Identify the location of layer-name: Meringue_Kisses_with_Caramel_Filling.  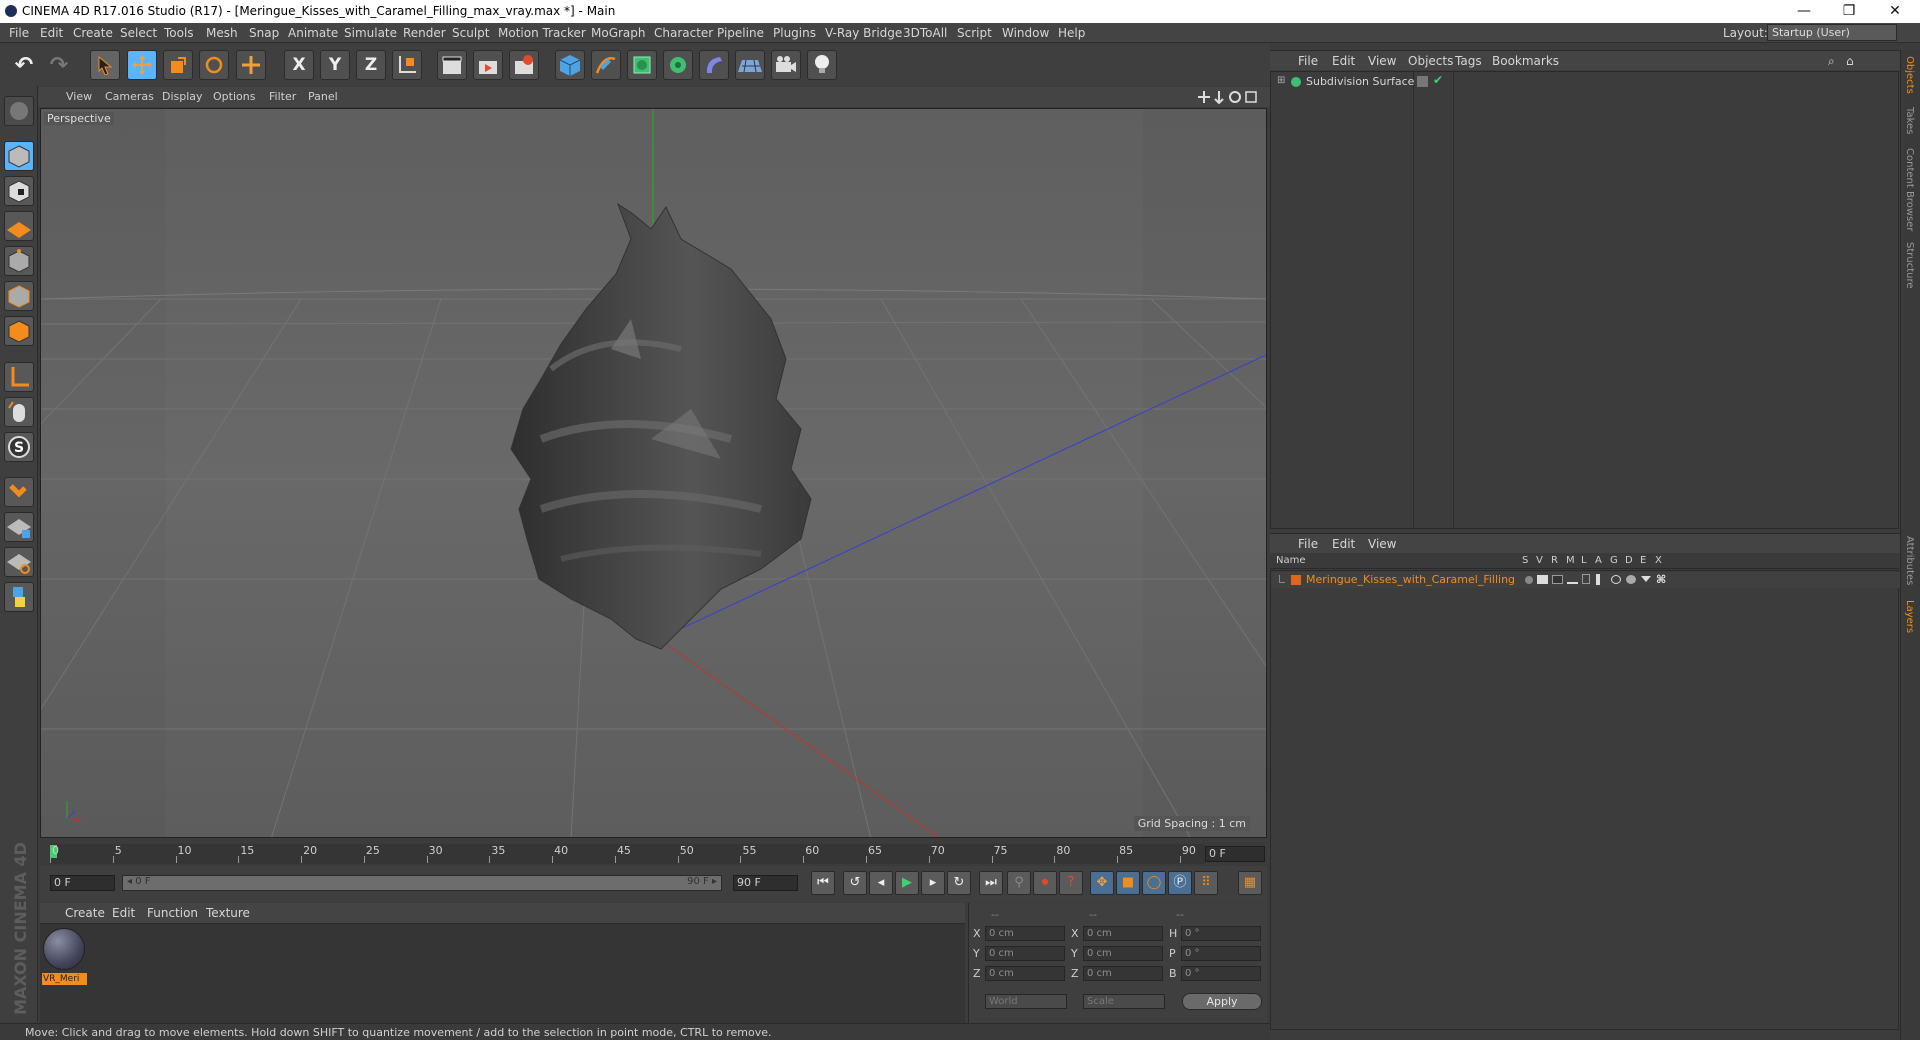
(1410, 579).